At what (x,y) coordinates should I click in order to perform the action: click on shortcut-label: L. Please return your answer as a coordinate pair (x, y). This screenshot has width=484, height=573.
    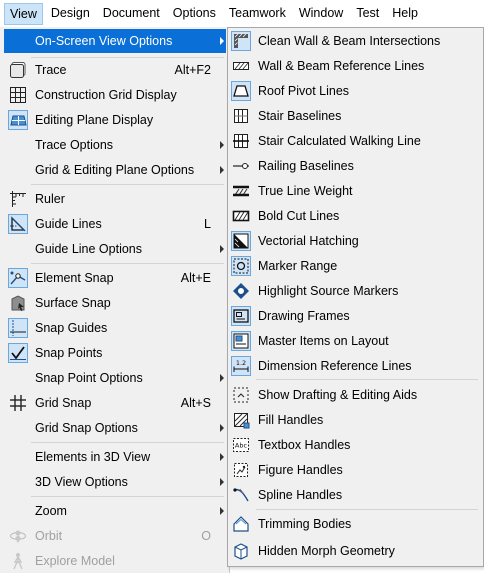
    Looking at the image, I should click on (207, 224).